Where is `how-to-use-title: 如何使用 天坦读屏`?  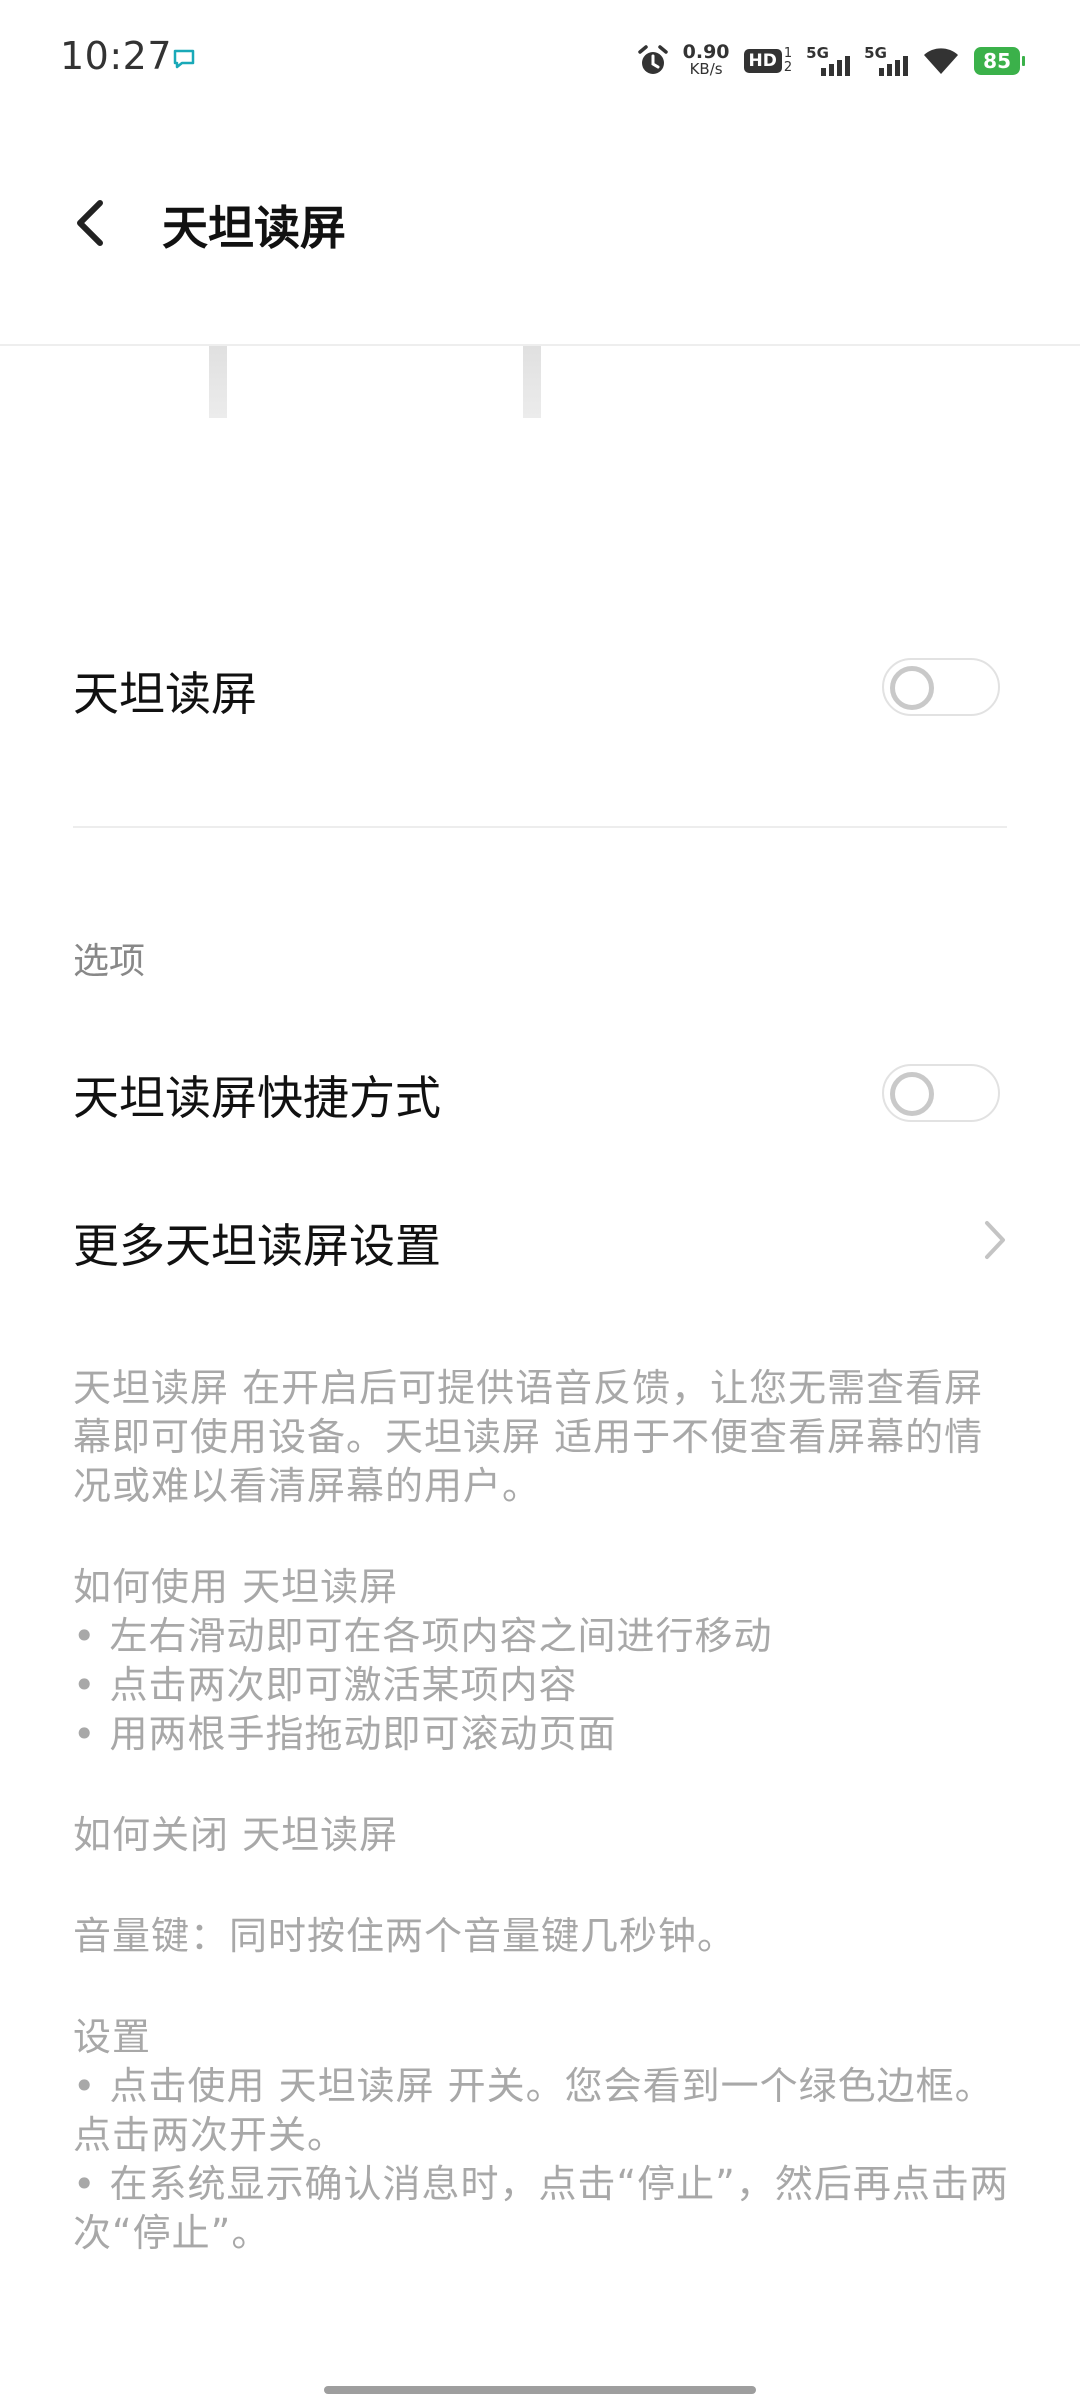
how-to-use-title: 如何使用 天坦读屏 is located at coordinates (236, 1587).